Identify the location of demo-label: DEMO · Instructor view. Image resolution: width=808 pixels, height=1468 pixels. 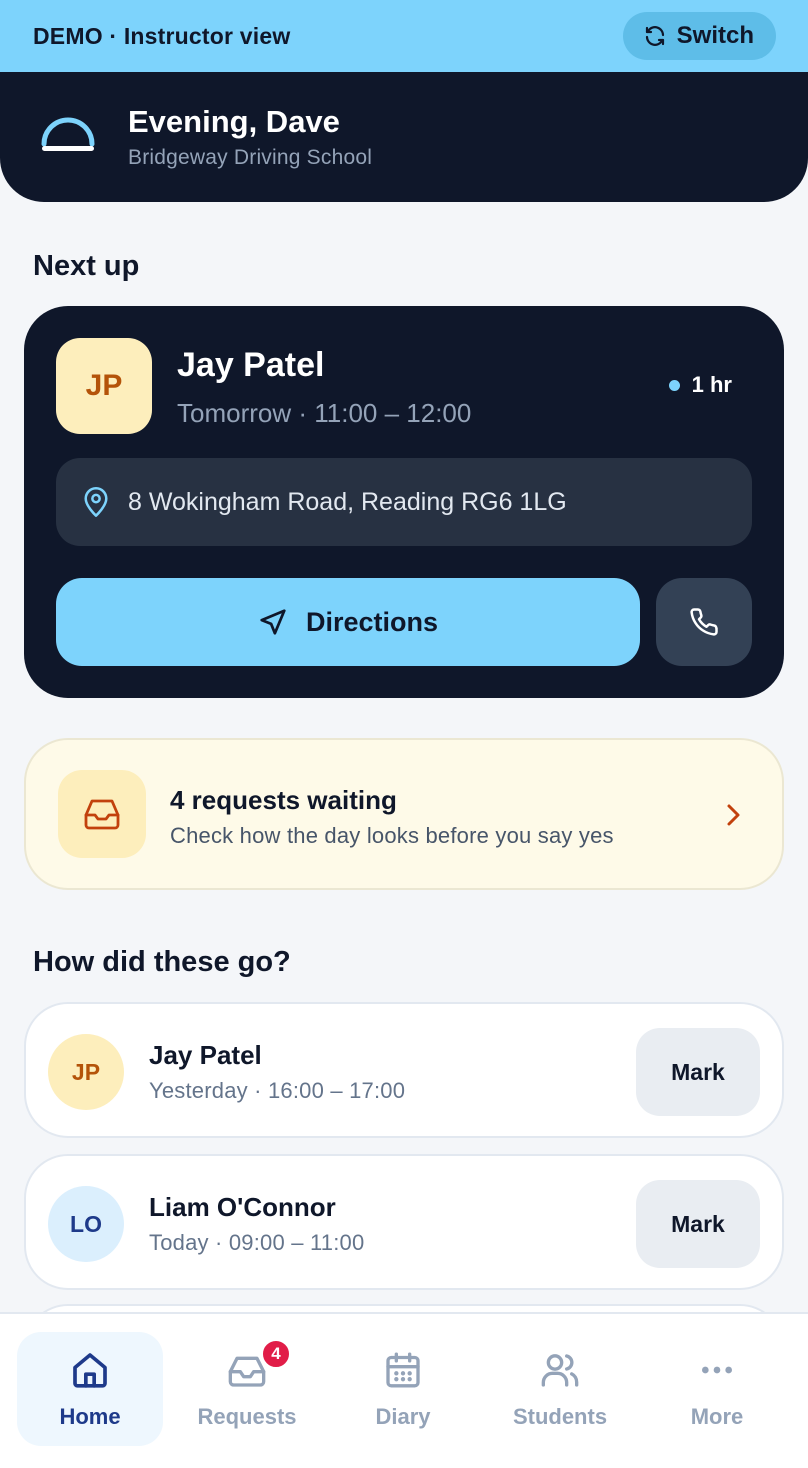
(162, 35).